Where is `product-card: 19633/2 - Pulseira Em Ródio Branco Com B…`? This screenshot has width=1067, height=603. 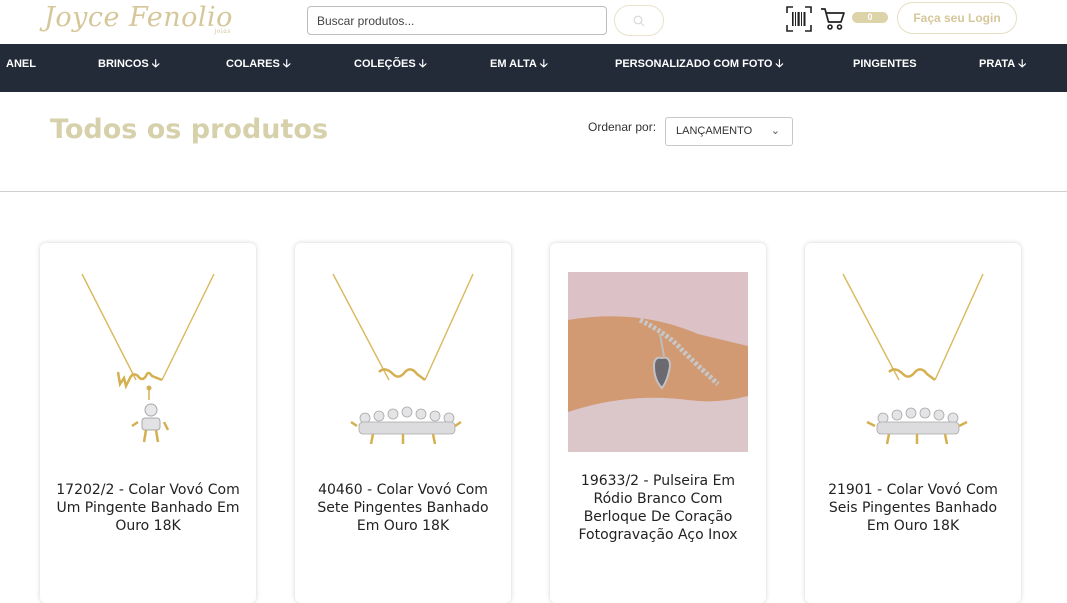
product-card: 19633/2 - Pulseira Em Ródio Branco Com B… is located at coordinates (658, 423).